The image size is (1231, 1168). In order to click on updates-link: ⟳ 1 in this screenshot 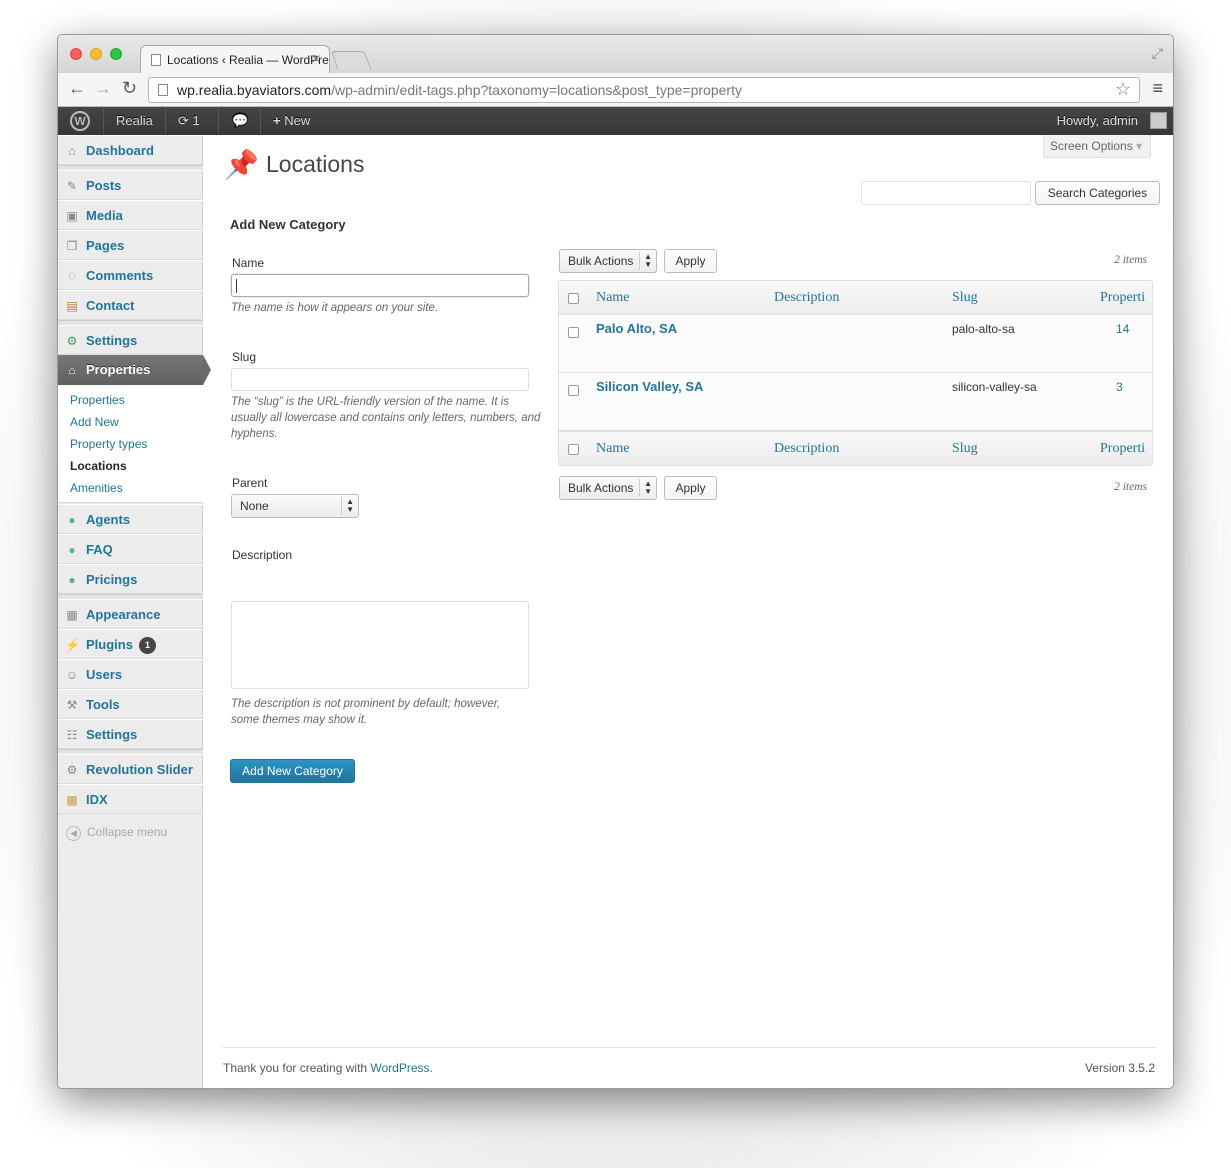, I will do `click(189, 121)`.